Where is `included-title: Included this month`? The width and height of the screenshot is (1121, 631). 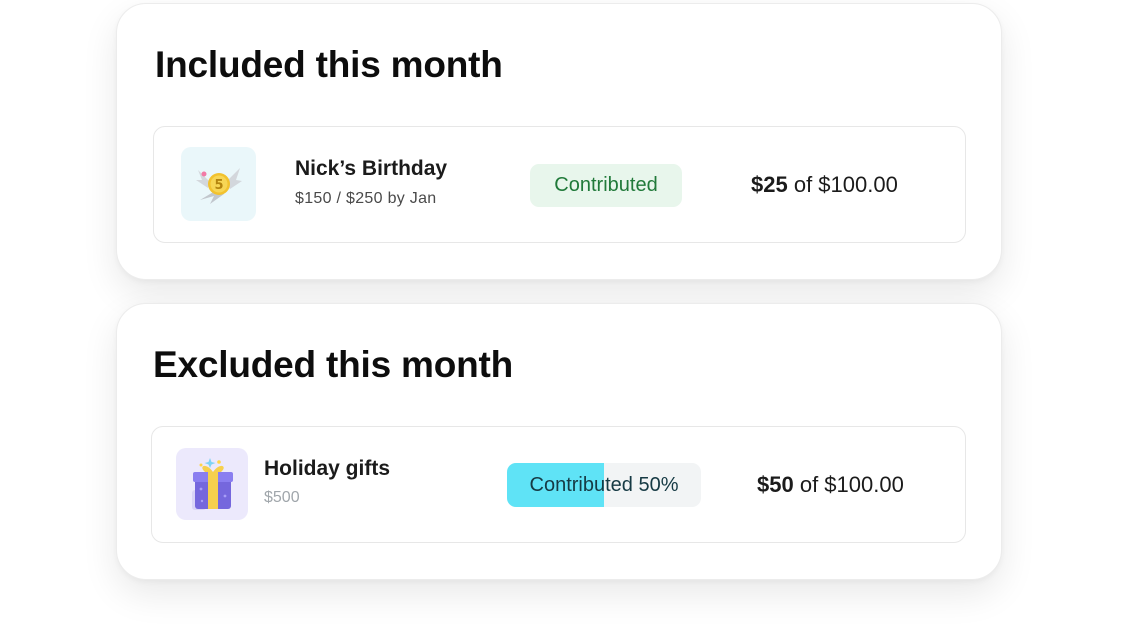
included-title: Included this month is located at coordinates (329, 64).